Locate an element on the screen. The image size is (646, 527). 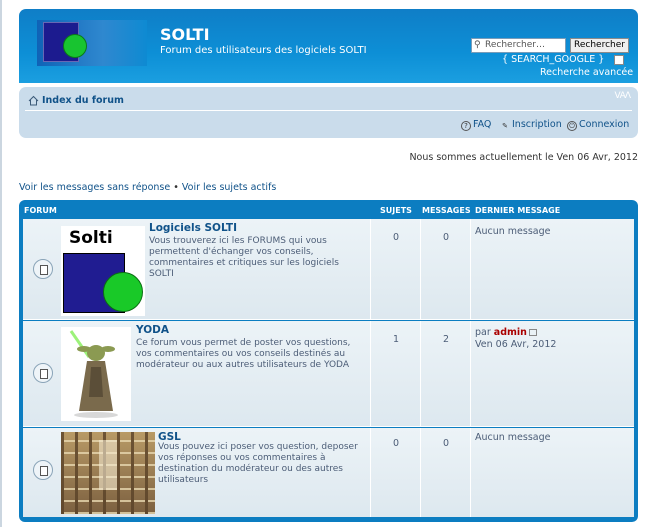
advanced-search-link: Recherche avancée is located at coordinates (586, 72).